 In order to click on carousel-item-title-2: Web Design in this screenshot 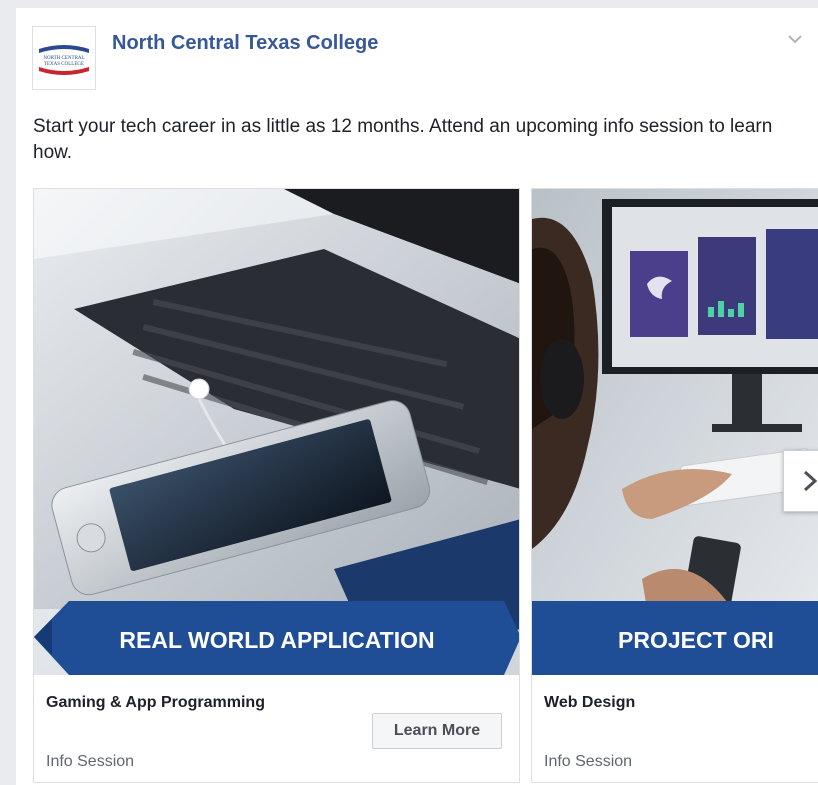, I will do `click(589, 703)`.